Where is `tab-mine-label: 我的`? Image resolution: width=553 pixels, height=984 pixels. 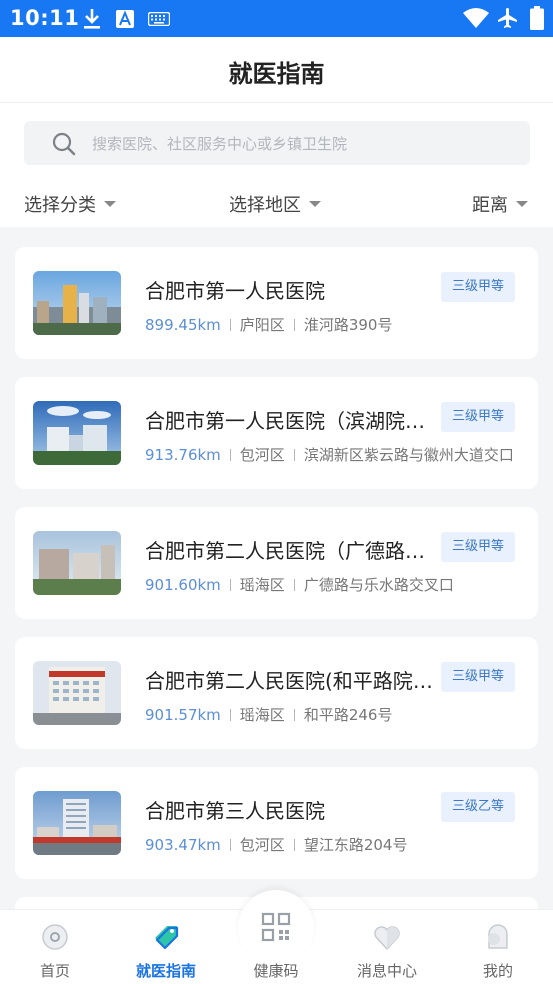
tab-mine-label: 我的 is located at coordinates (497, 971).